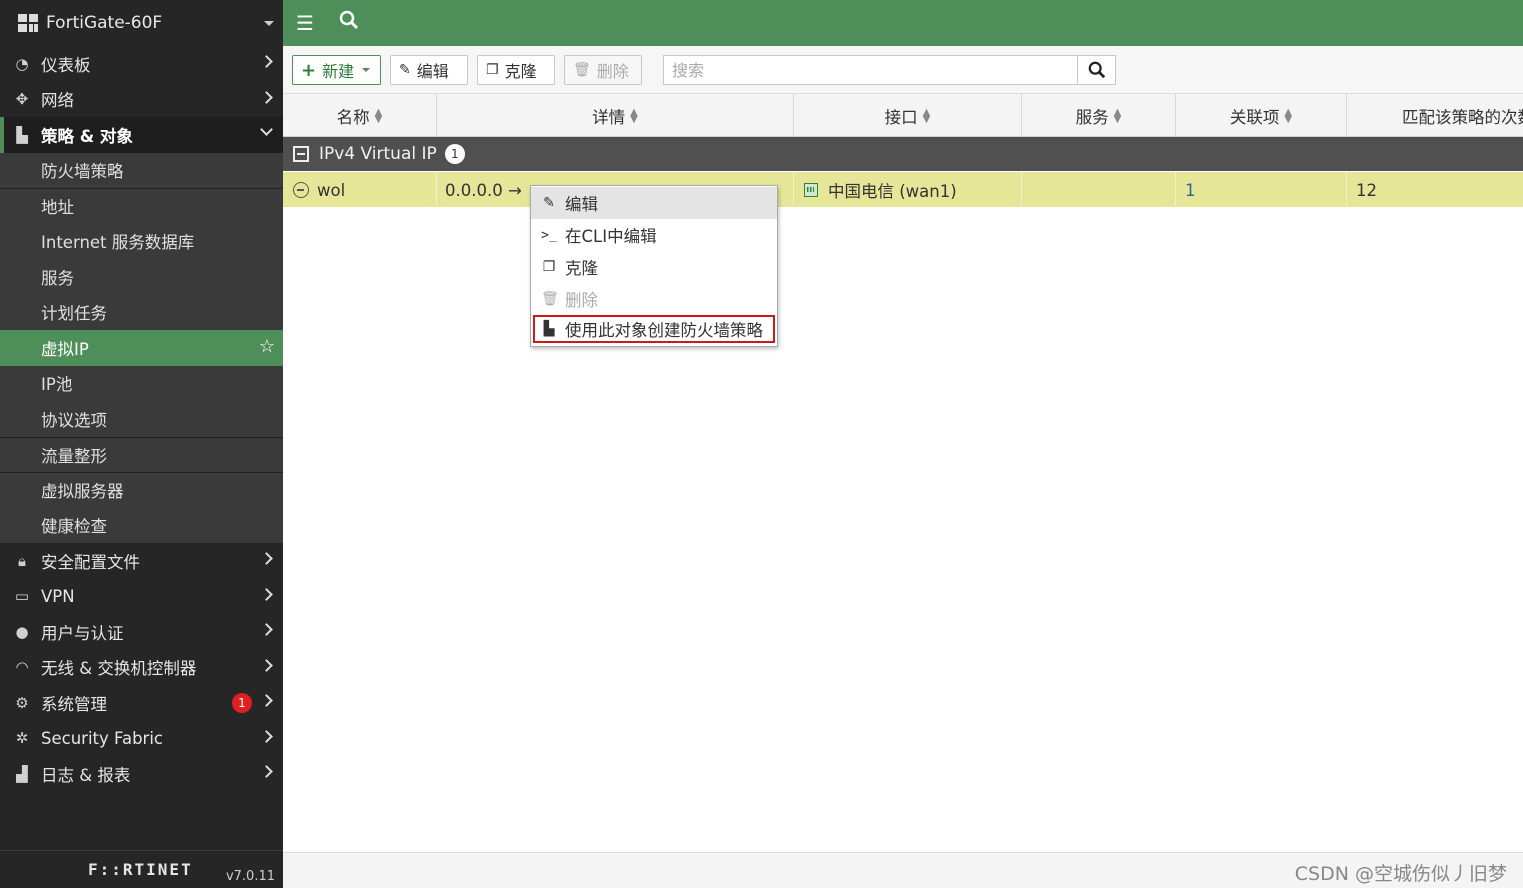  Describe the element at coordinates (22, 702) in the screenshot. I see `gear-icon: ⚙` at that location.